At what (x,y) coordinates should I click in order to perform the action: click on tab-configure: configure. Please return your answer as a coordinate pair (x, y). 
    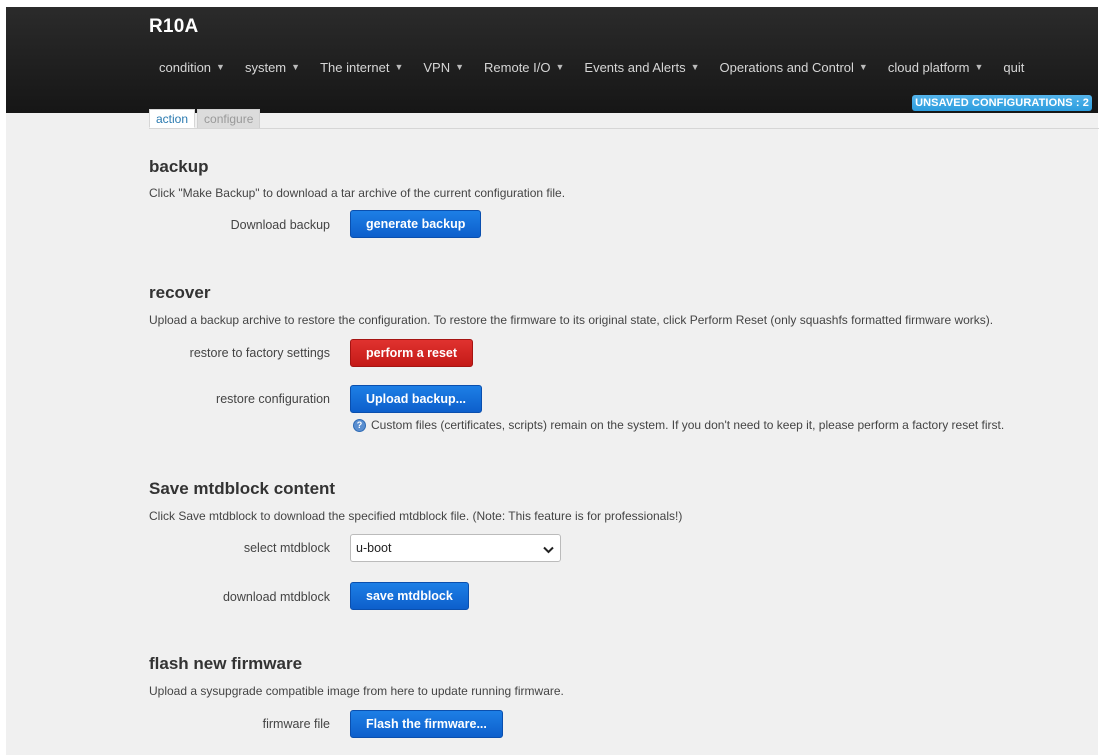
    Looking at the image, I should click on (229, 118).